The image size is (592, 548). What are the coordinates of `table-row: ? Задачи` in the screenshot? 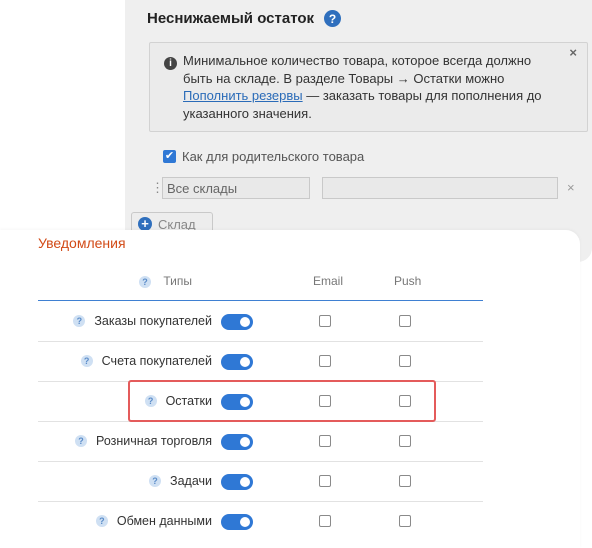 It's located at (290, 481).